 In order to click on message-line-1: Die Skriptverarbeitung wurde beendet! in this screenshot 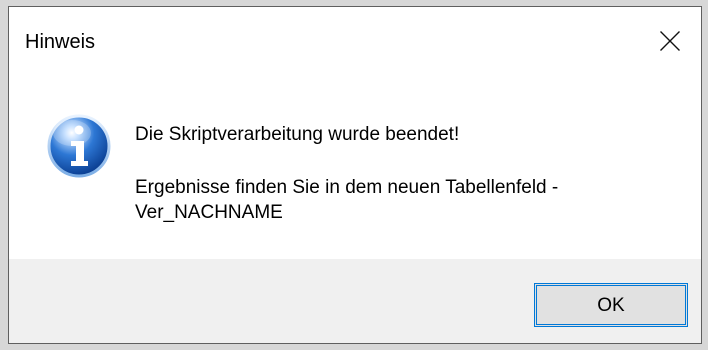, I will do `click(297, 134)`.